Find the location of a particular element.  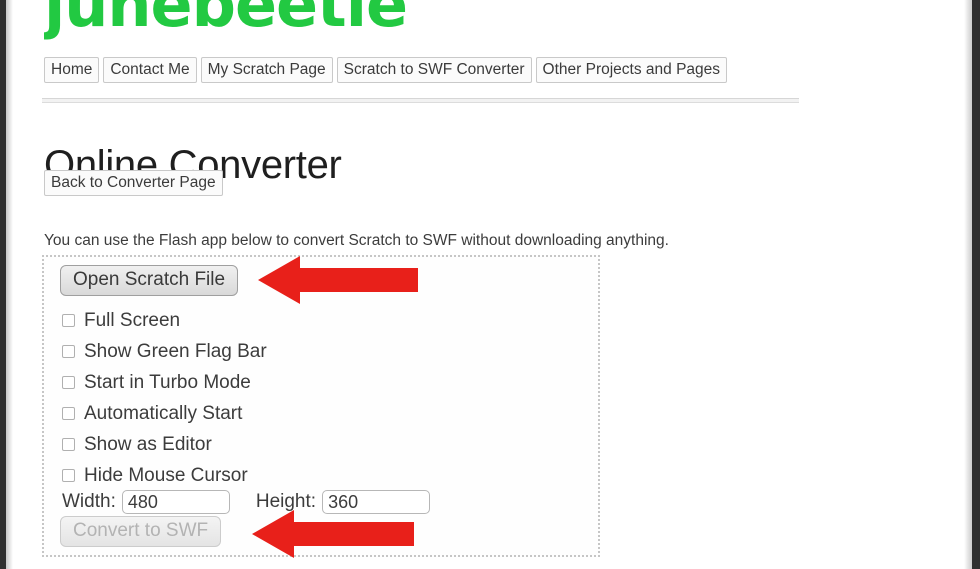

dimensions-row: Width: Height: is located at coordinates (246, 502).